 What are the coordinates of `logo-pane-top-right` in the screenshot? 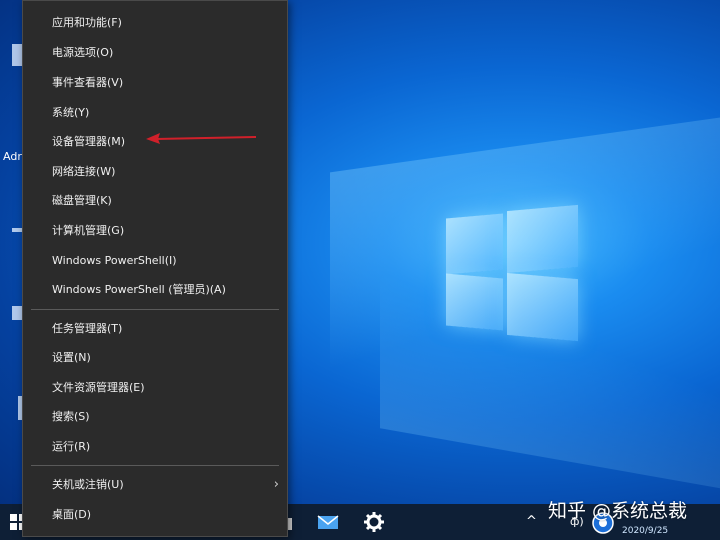 It's located at (542, 239).